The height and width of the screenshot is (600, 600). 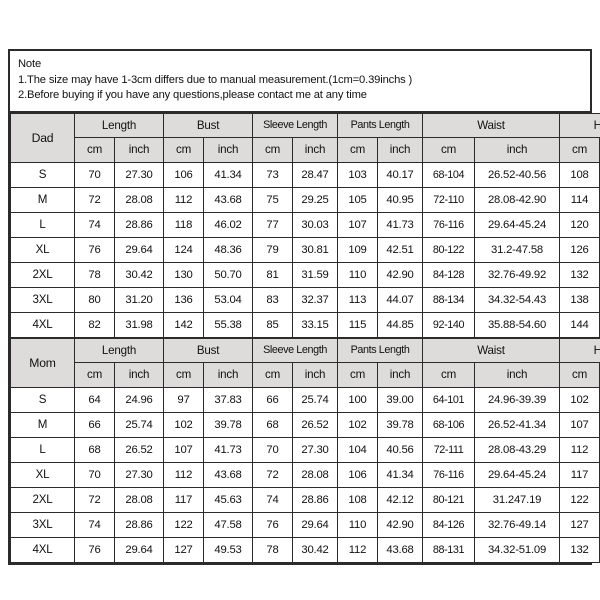 I want to click on cell: 29.64-45.24, so click(x=517, y=224).